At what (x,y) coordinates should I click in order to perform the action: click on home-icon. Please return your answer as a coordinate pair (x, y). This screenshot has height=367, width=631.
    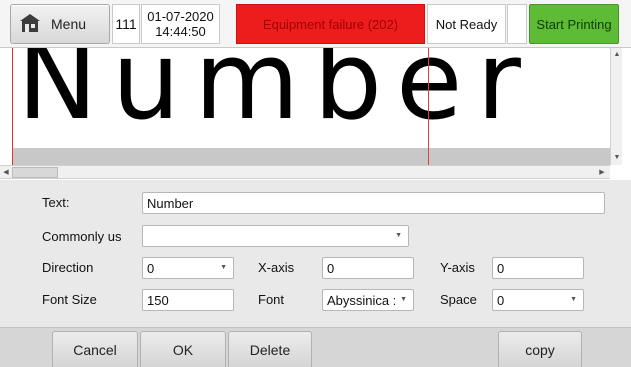
    Looking at the image, I should click on (30, 24).